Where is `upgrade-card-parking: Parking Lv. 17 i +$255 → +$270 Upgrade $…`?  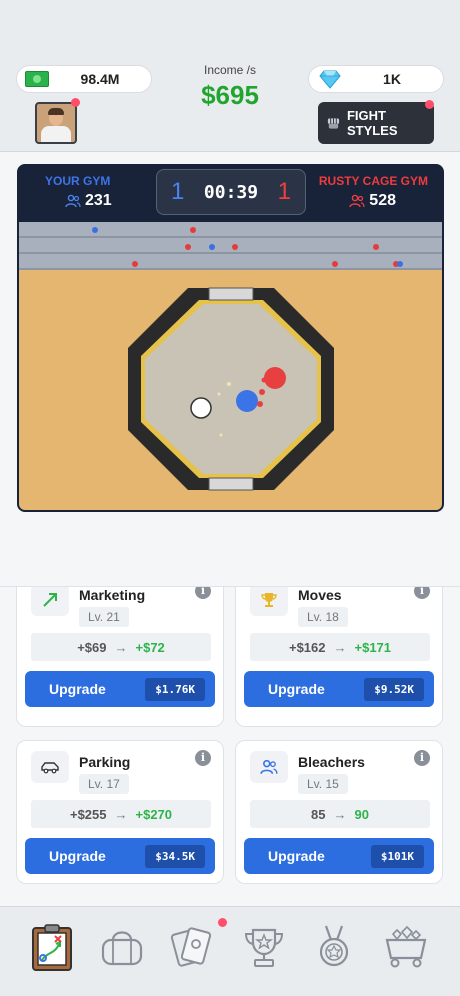 upgrade-card-parking: Parking Lv. 17 i +$255 → +$270 Upgrade $… is located at coordinates (120, 812).